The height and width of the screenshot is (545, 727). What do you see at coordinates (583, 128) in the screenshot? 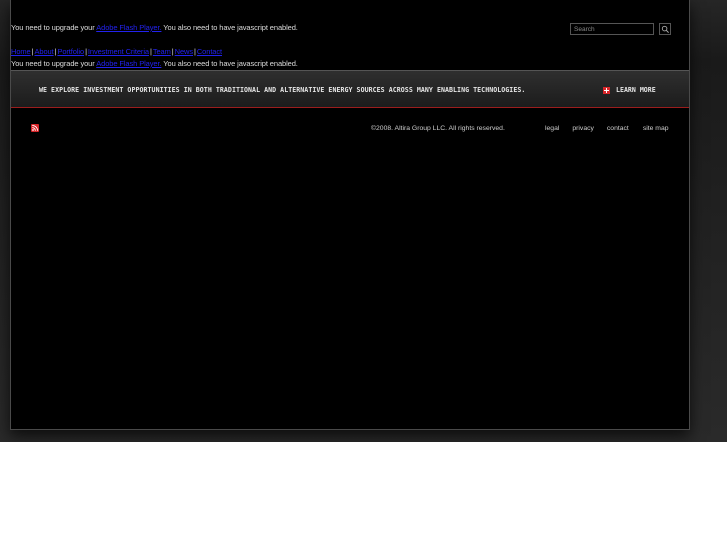
I see `footer-link-privacy: privacy` at bounding box center [583, 128].